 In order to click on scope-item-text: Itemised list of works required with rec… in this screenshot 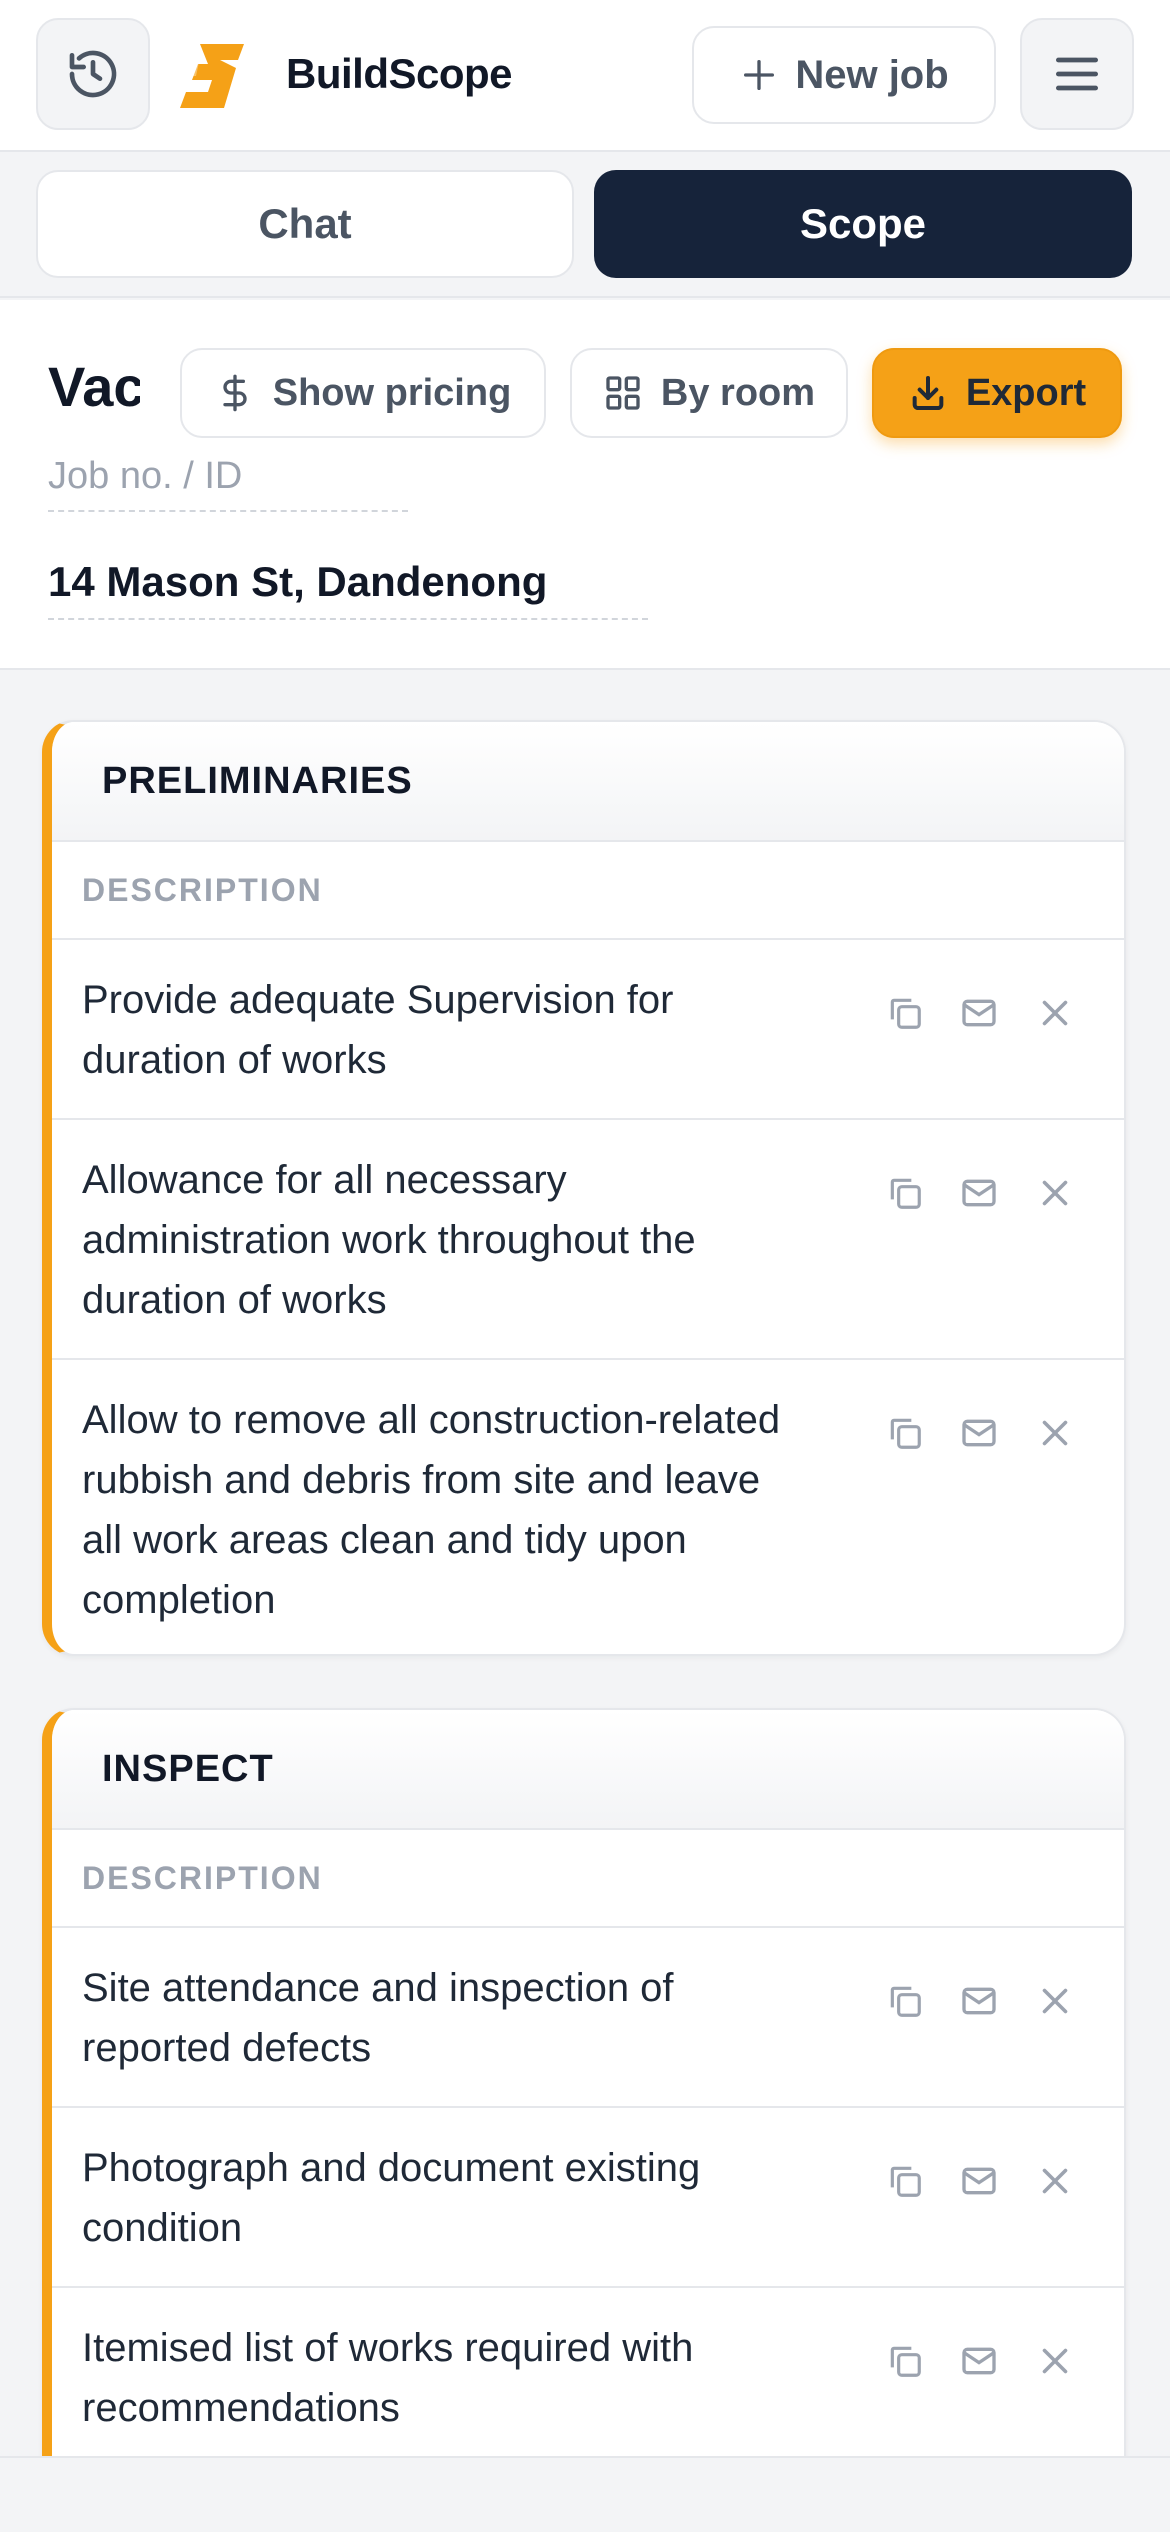, I will do `click(442, 2378)`.